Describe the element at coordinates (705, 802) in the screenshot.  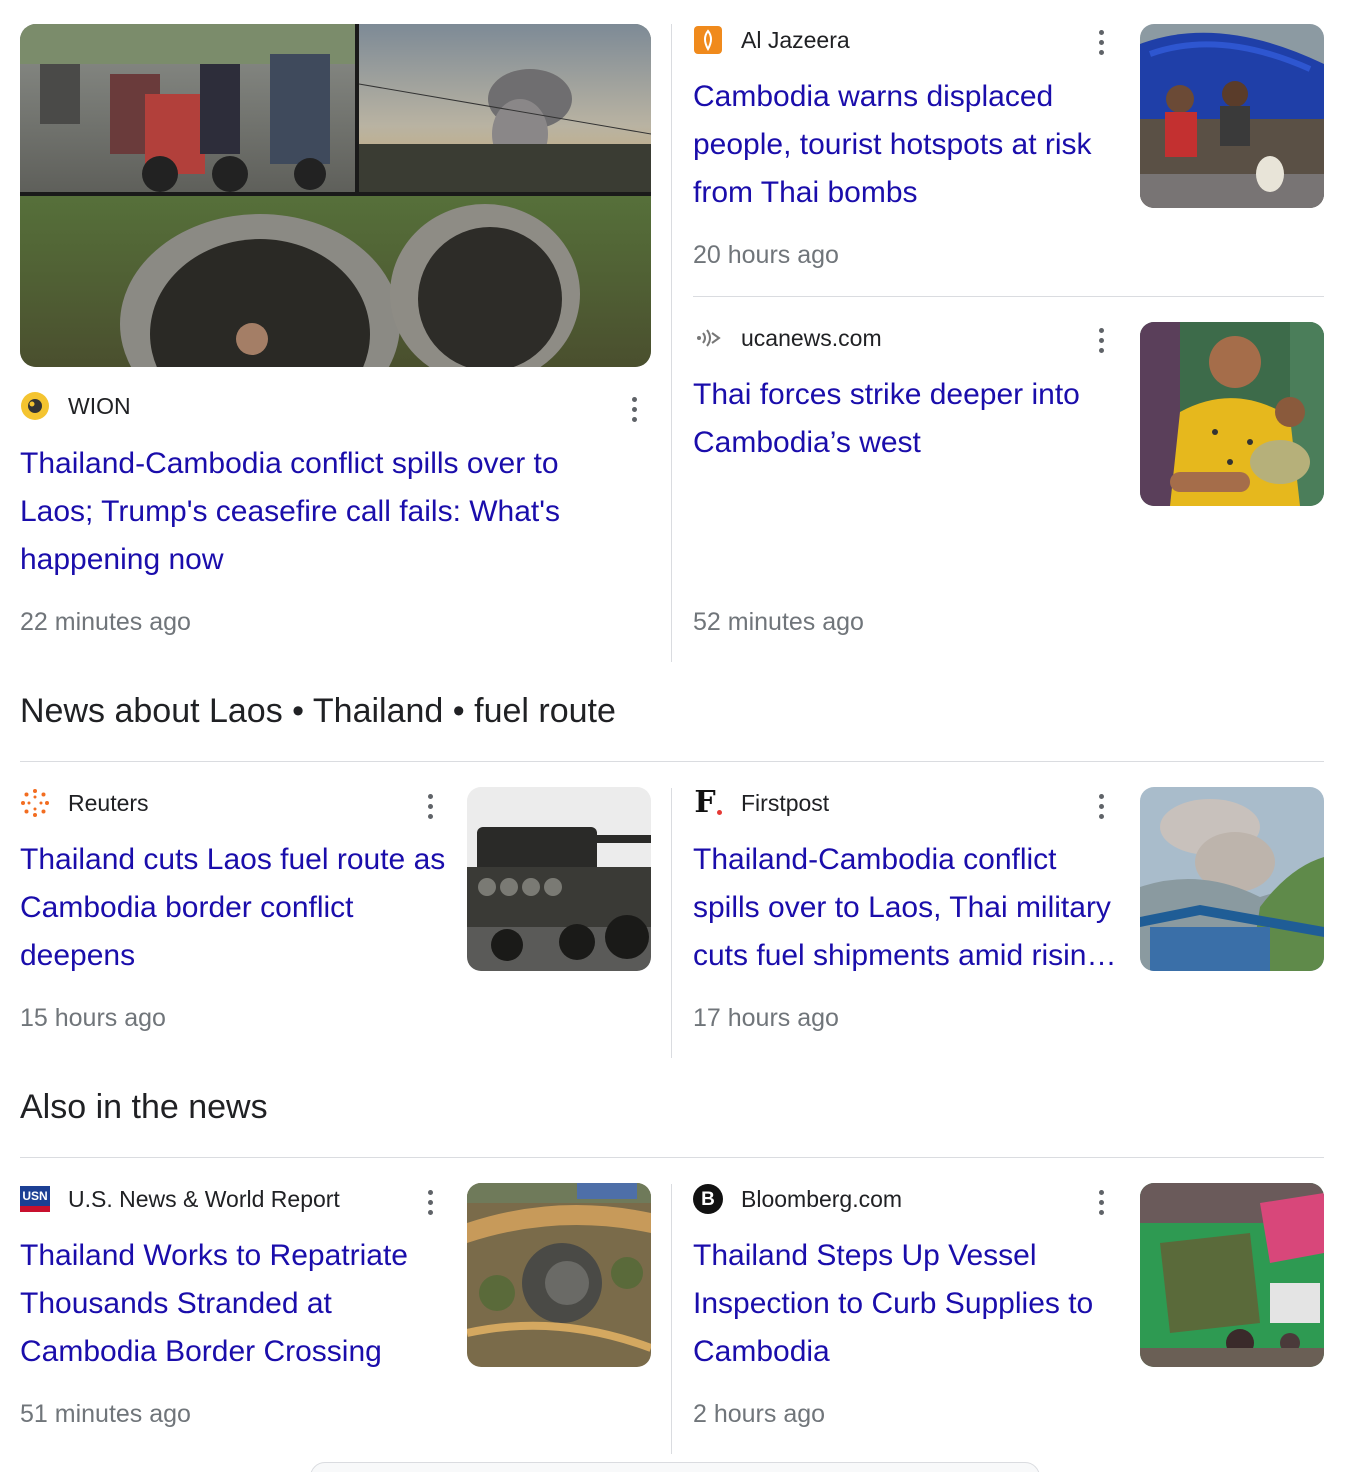
I see `firstpost-logo-text: F` at that location.